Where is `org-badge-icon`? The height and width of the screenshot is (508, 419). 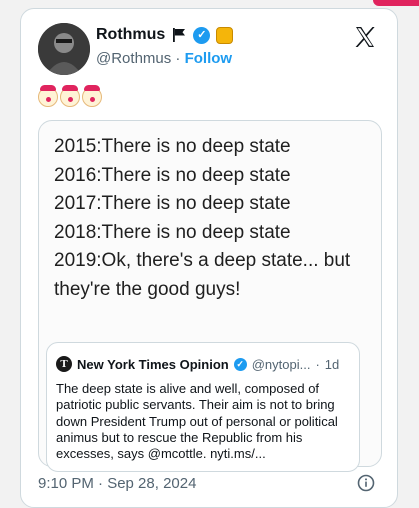
org-badge-icon is located at coordinates (225, 35).